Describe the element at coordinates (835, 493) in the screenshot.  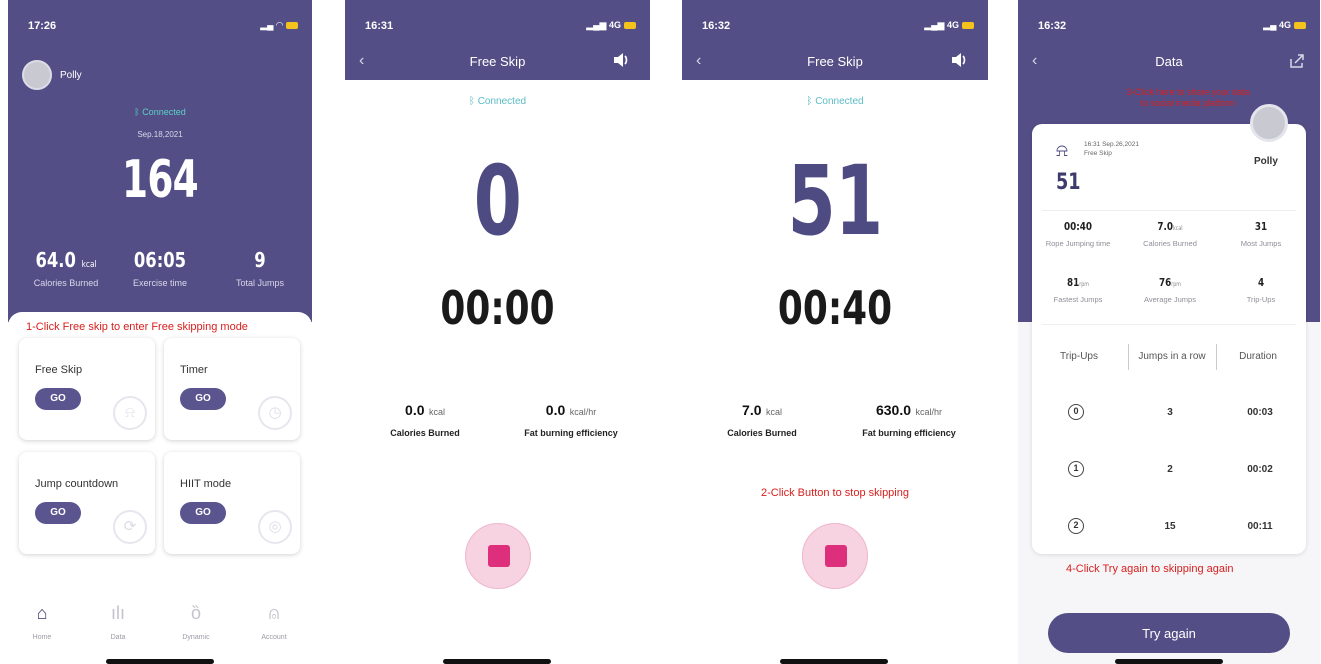
I see `instruction-note-2: 2-Click Button to stop skipping` at that location.